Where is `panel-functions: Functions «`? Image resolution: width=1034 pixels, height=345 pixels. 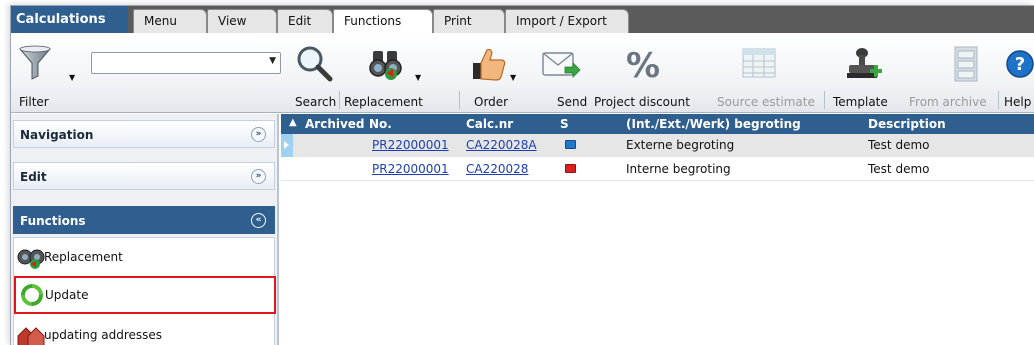
panel-functions: Functions « is located at coordinates (144, 220).